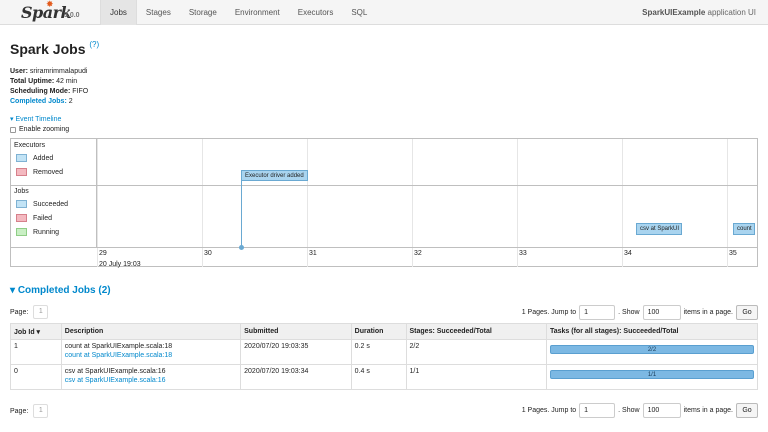  Describe the element at coordinates (418, 253) in the screenshot. I see `tick-label: 32` at that location.